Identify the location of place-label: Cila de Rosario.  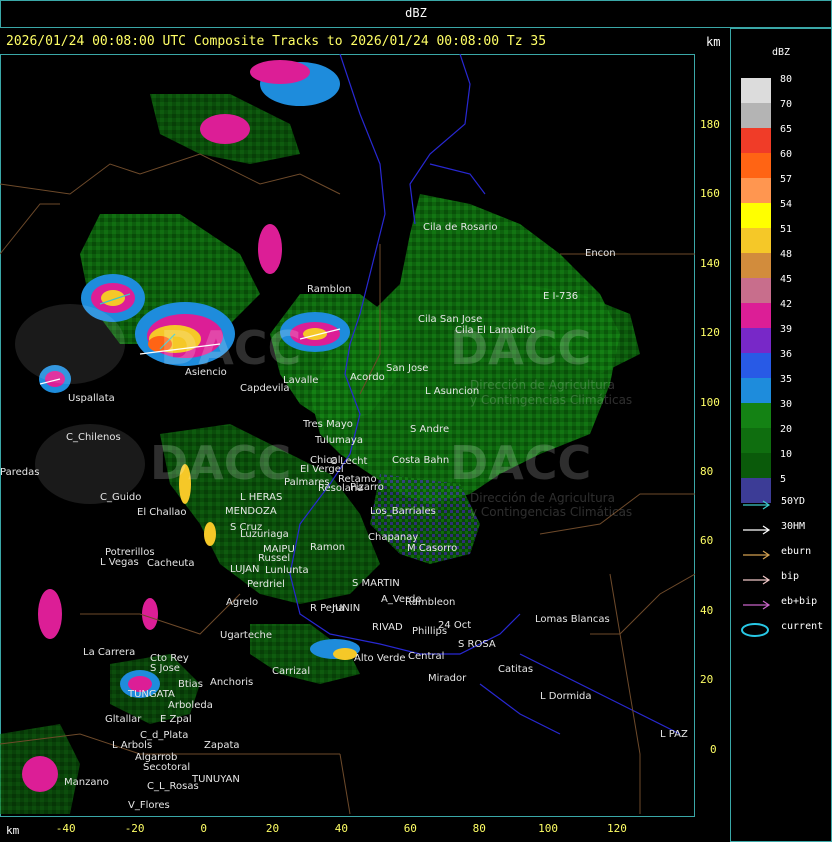
(460, 227).